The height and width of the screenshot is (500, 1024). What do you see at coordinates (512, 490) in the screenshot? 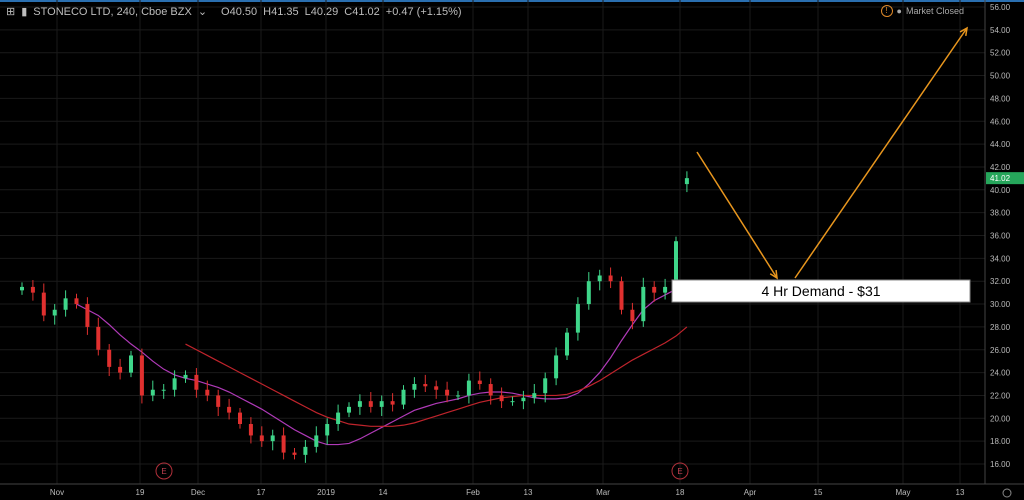
I see `time-axis: Nov 19 Dec 17 2019 14 Feb 13 Mar 18 Apr 15 May 13` at bounding box center [512, 490].